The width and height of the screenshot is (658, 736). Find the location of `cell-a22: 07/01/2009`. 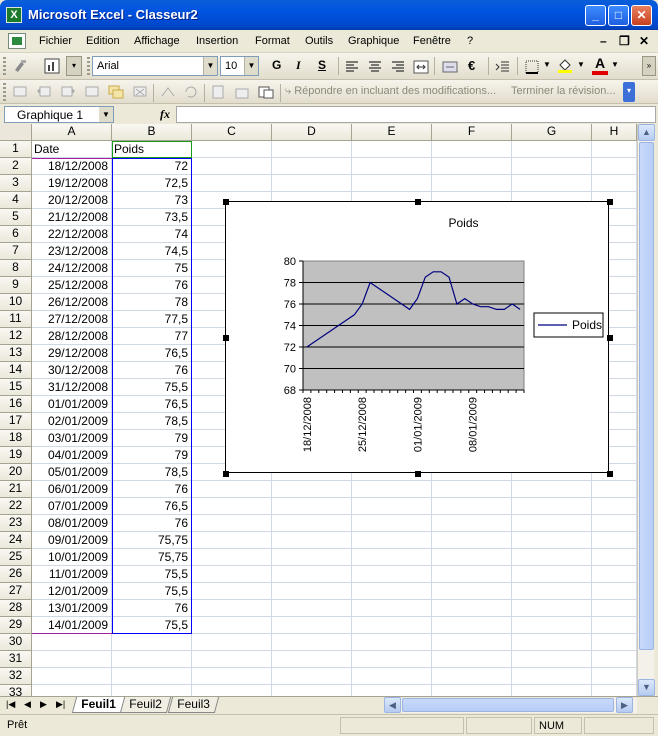

cell-a22: 07/01/2009 is located at coordinates (72, 506).